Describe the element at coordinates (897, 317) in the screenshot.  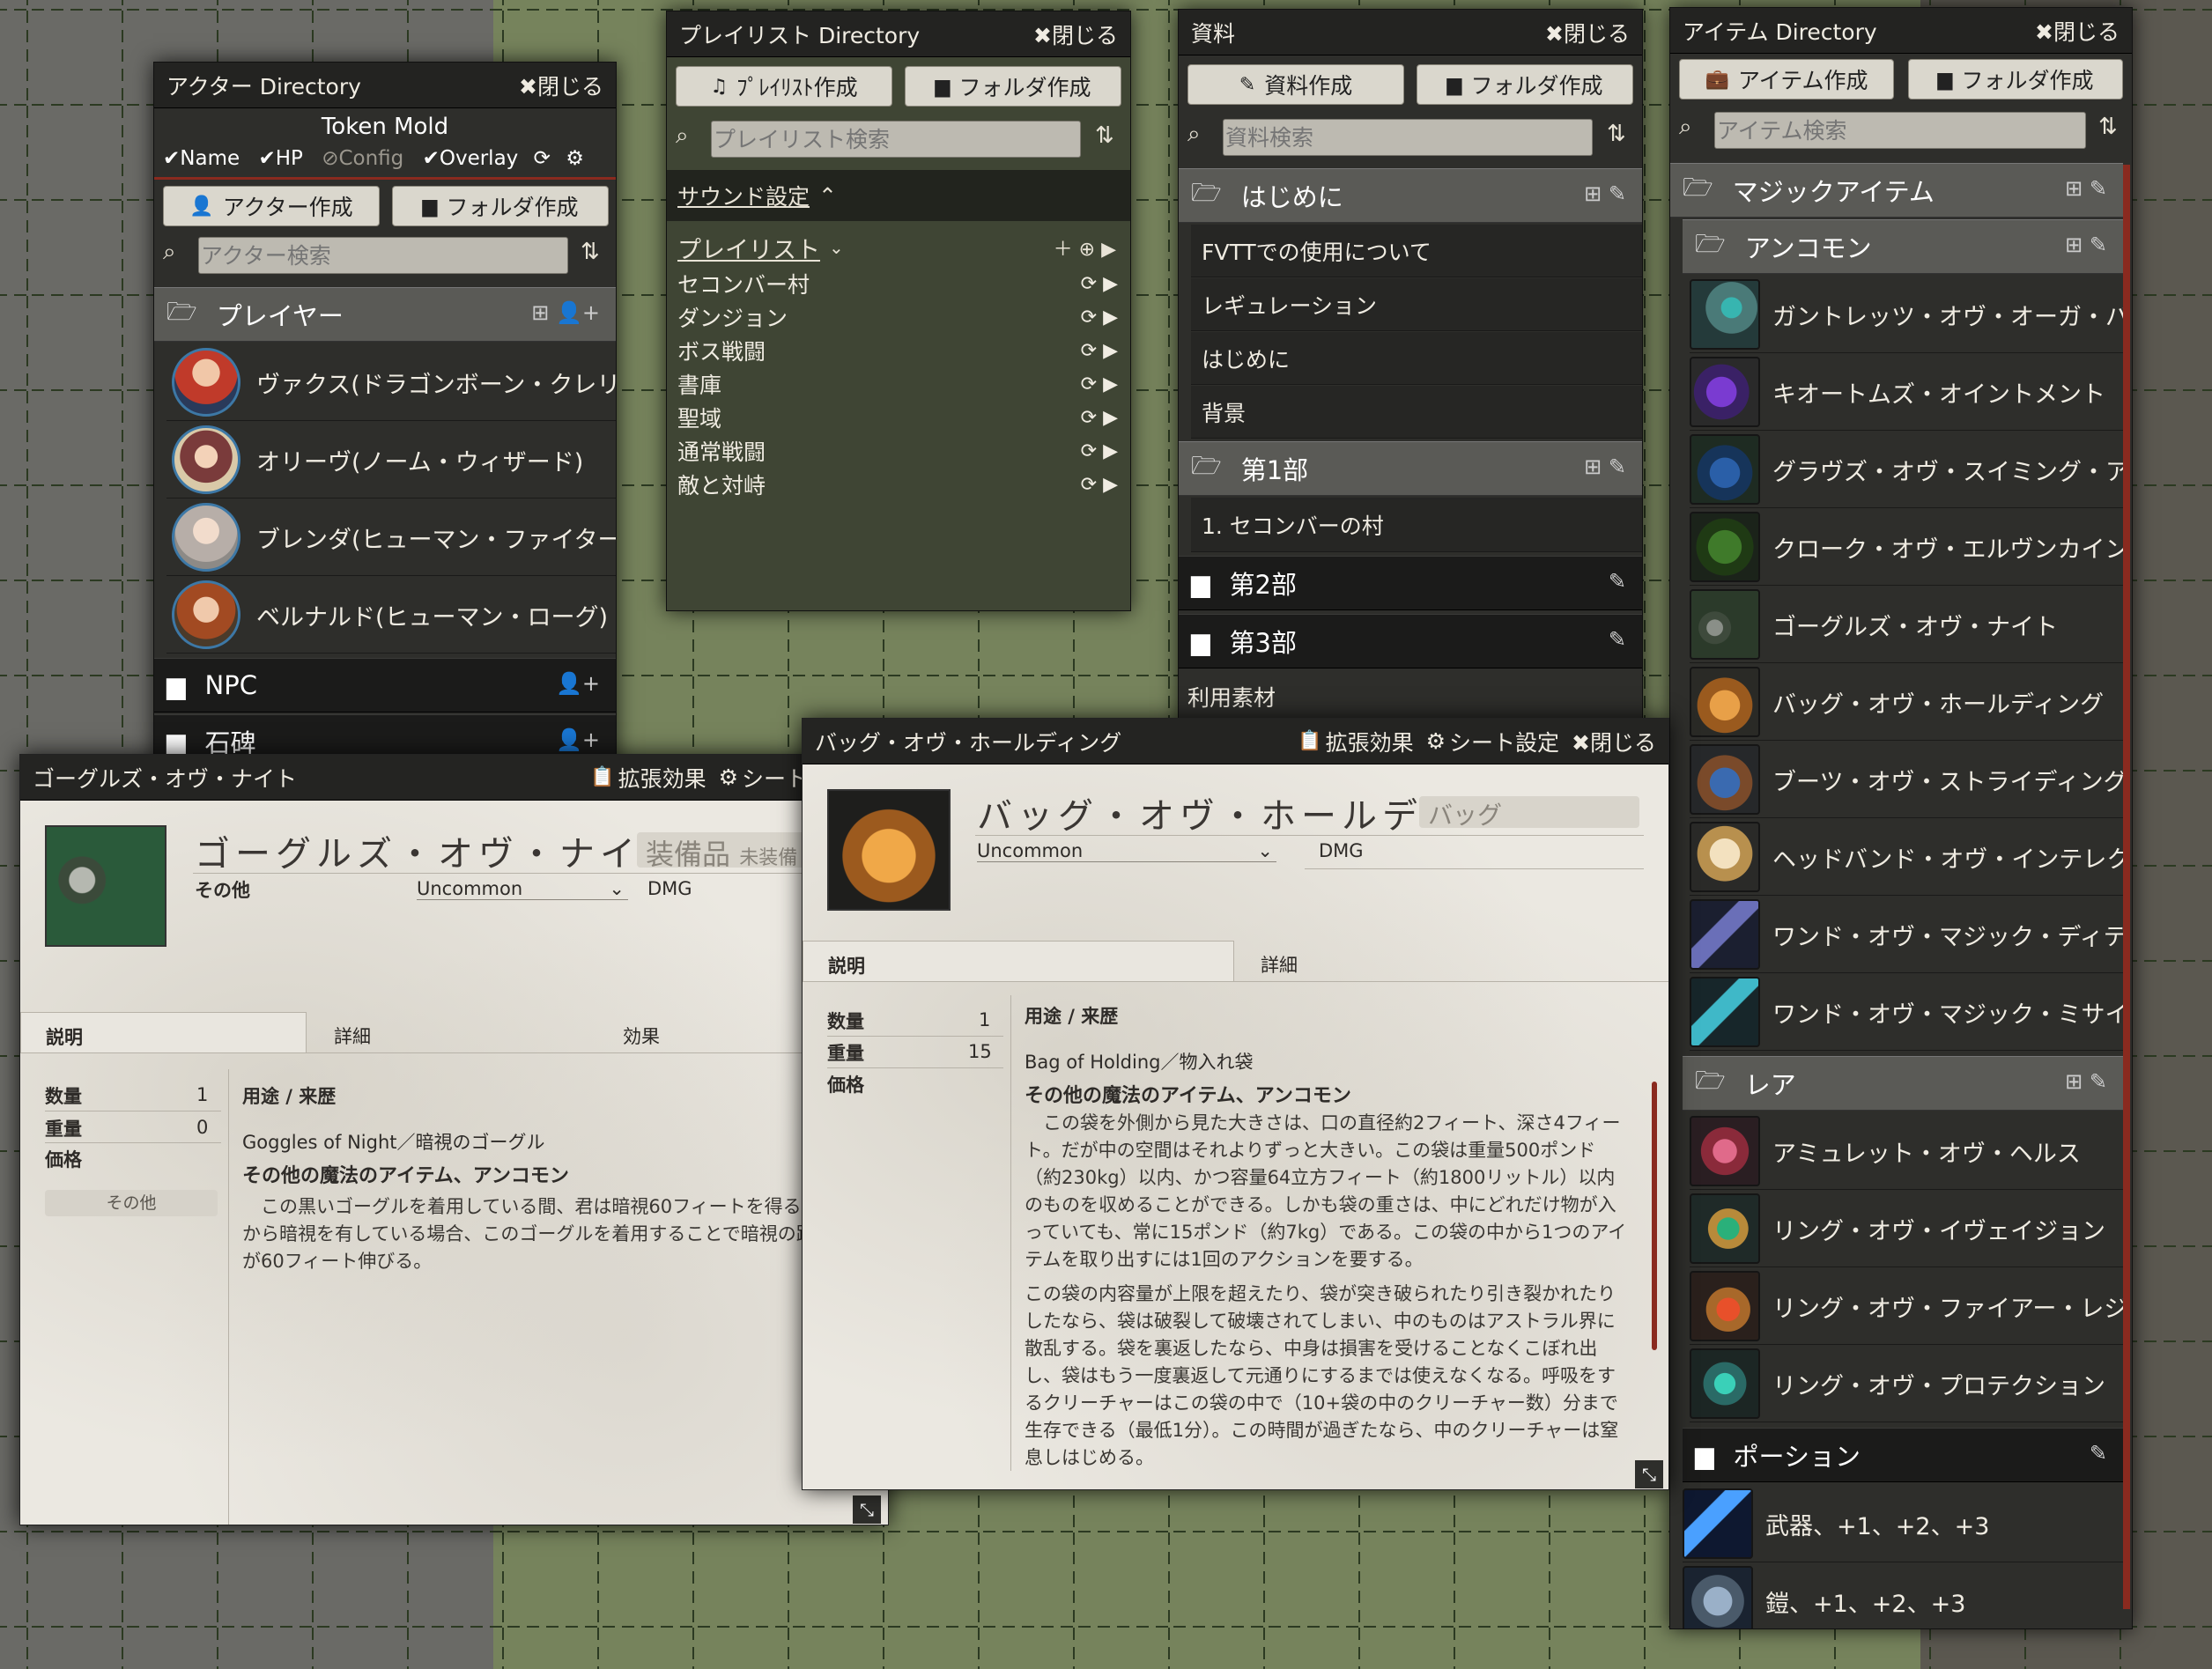
I see `playlist-item: ダンジョン ⟳ ▶` at that location.